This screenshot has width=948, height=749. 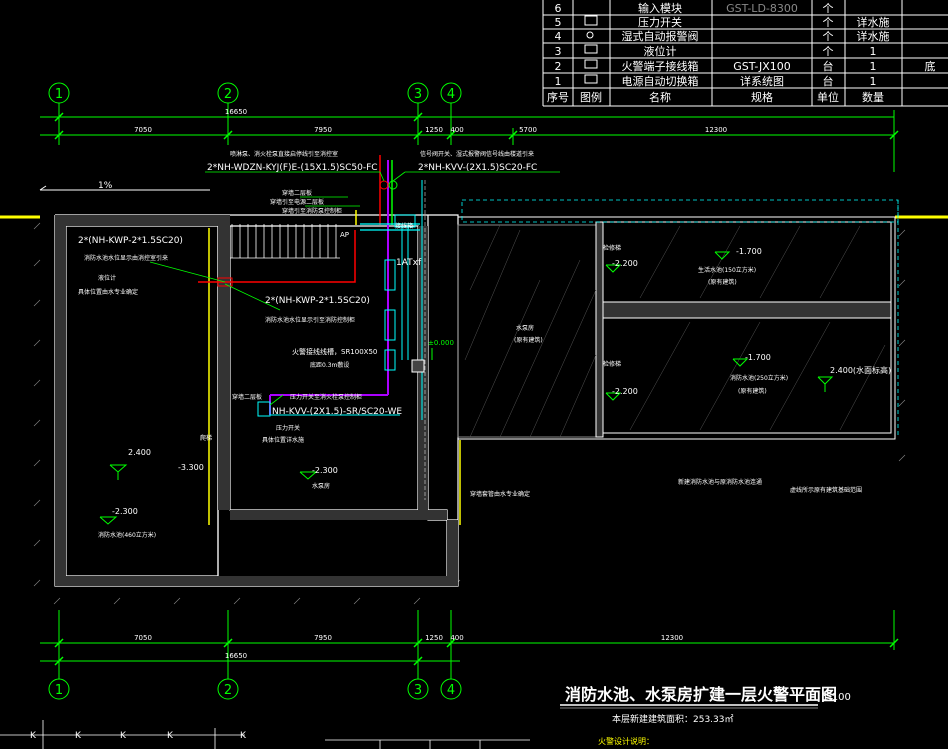 What do you see at coordinates (228, 690) in the screenshot?
I see `axis-2-bottom: 2` at bounding box center [228, 690].